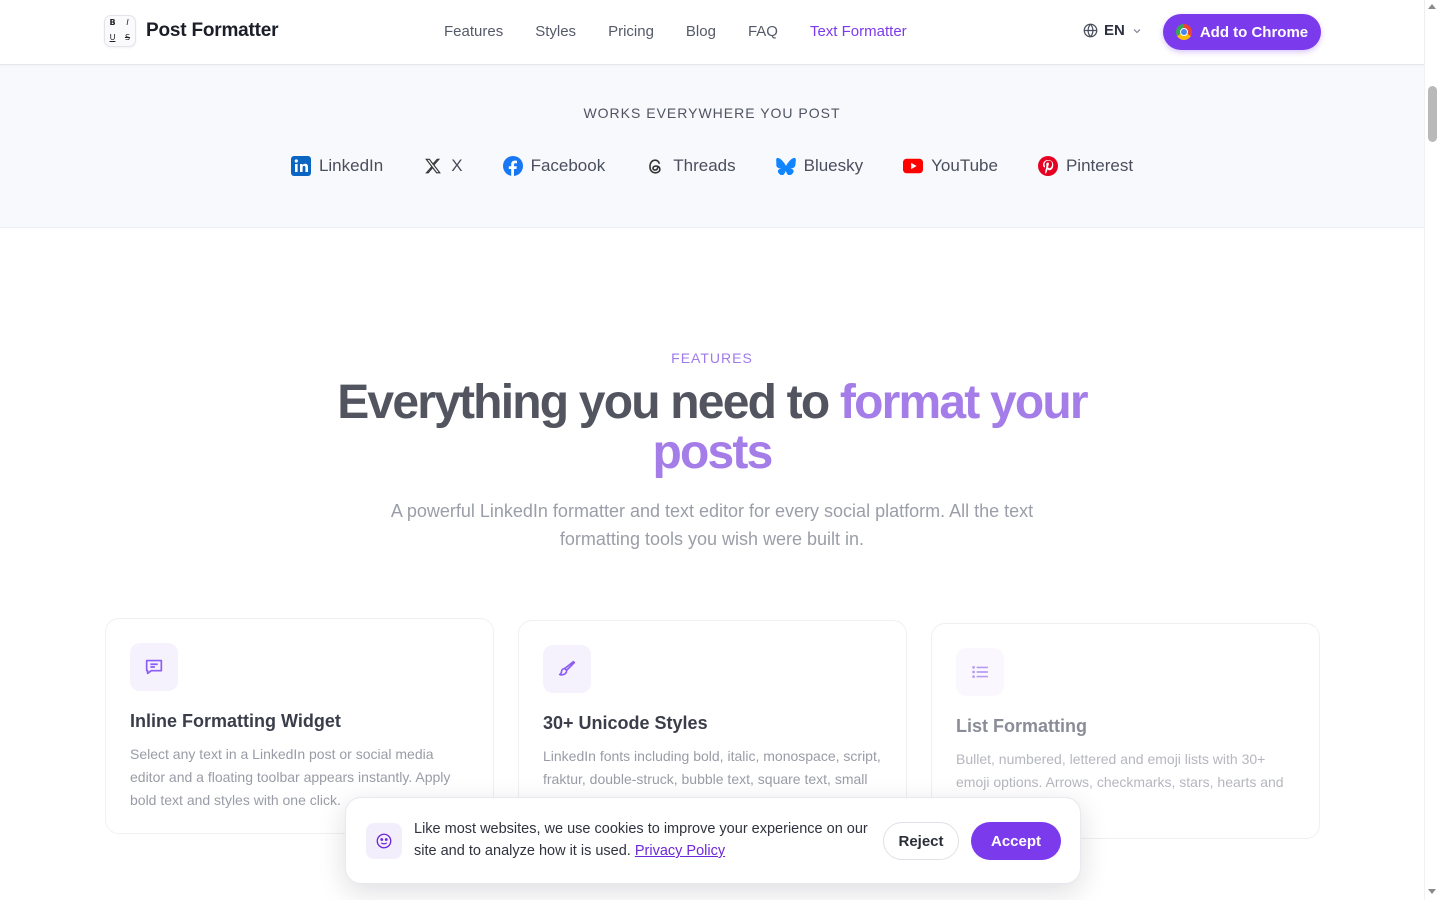 Image resolution: width=1440 pixels, height=900 pixels. I want to click on platform-youtube: YouTube, so click(950, 166).